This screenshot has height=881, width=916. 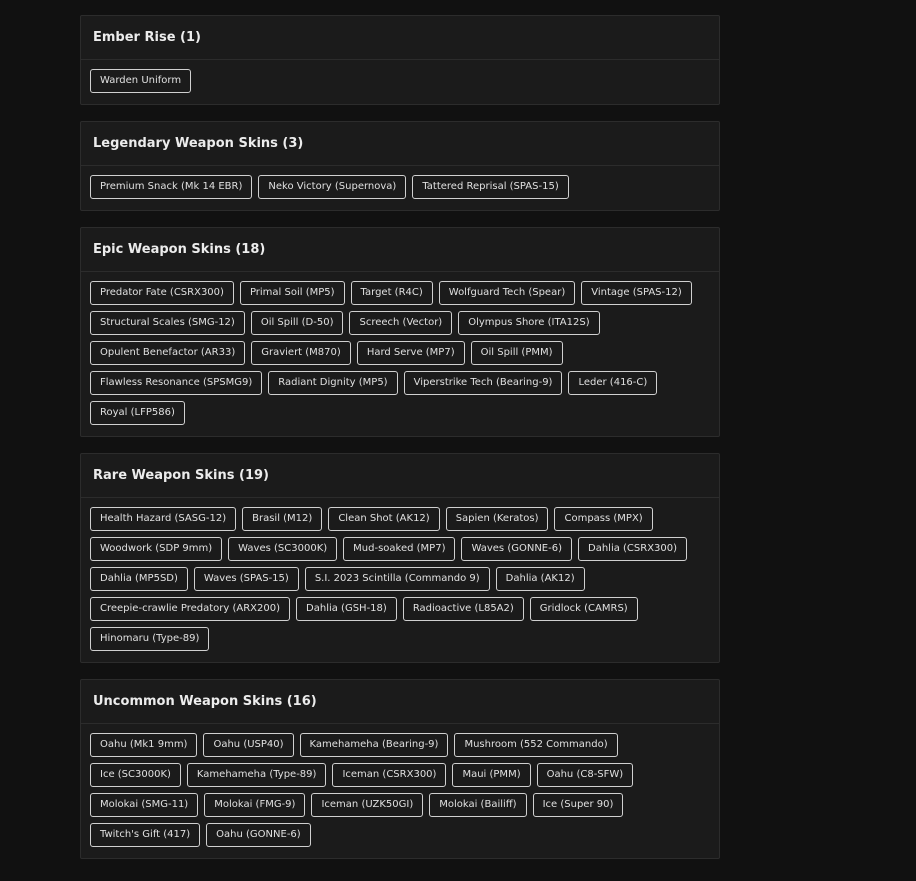 I want to click on skin-chip: Ice (SC3000K), so click(x=135, y=775).